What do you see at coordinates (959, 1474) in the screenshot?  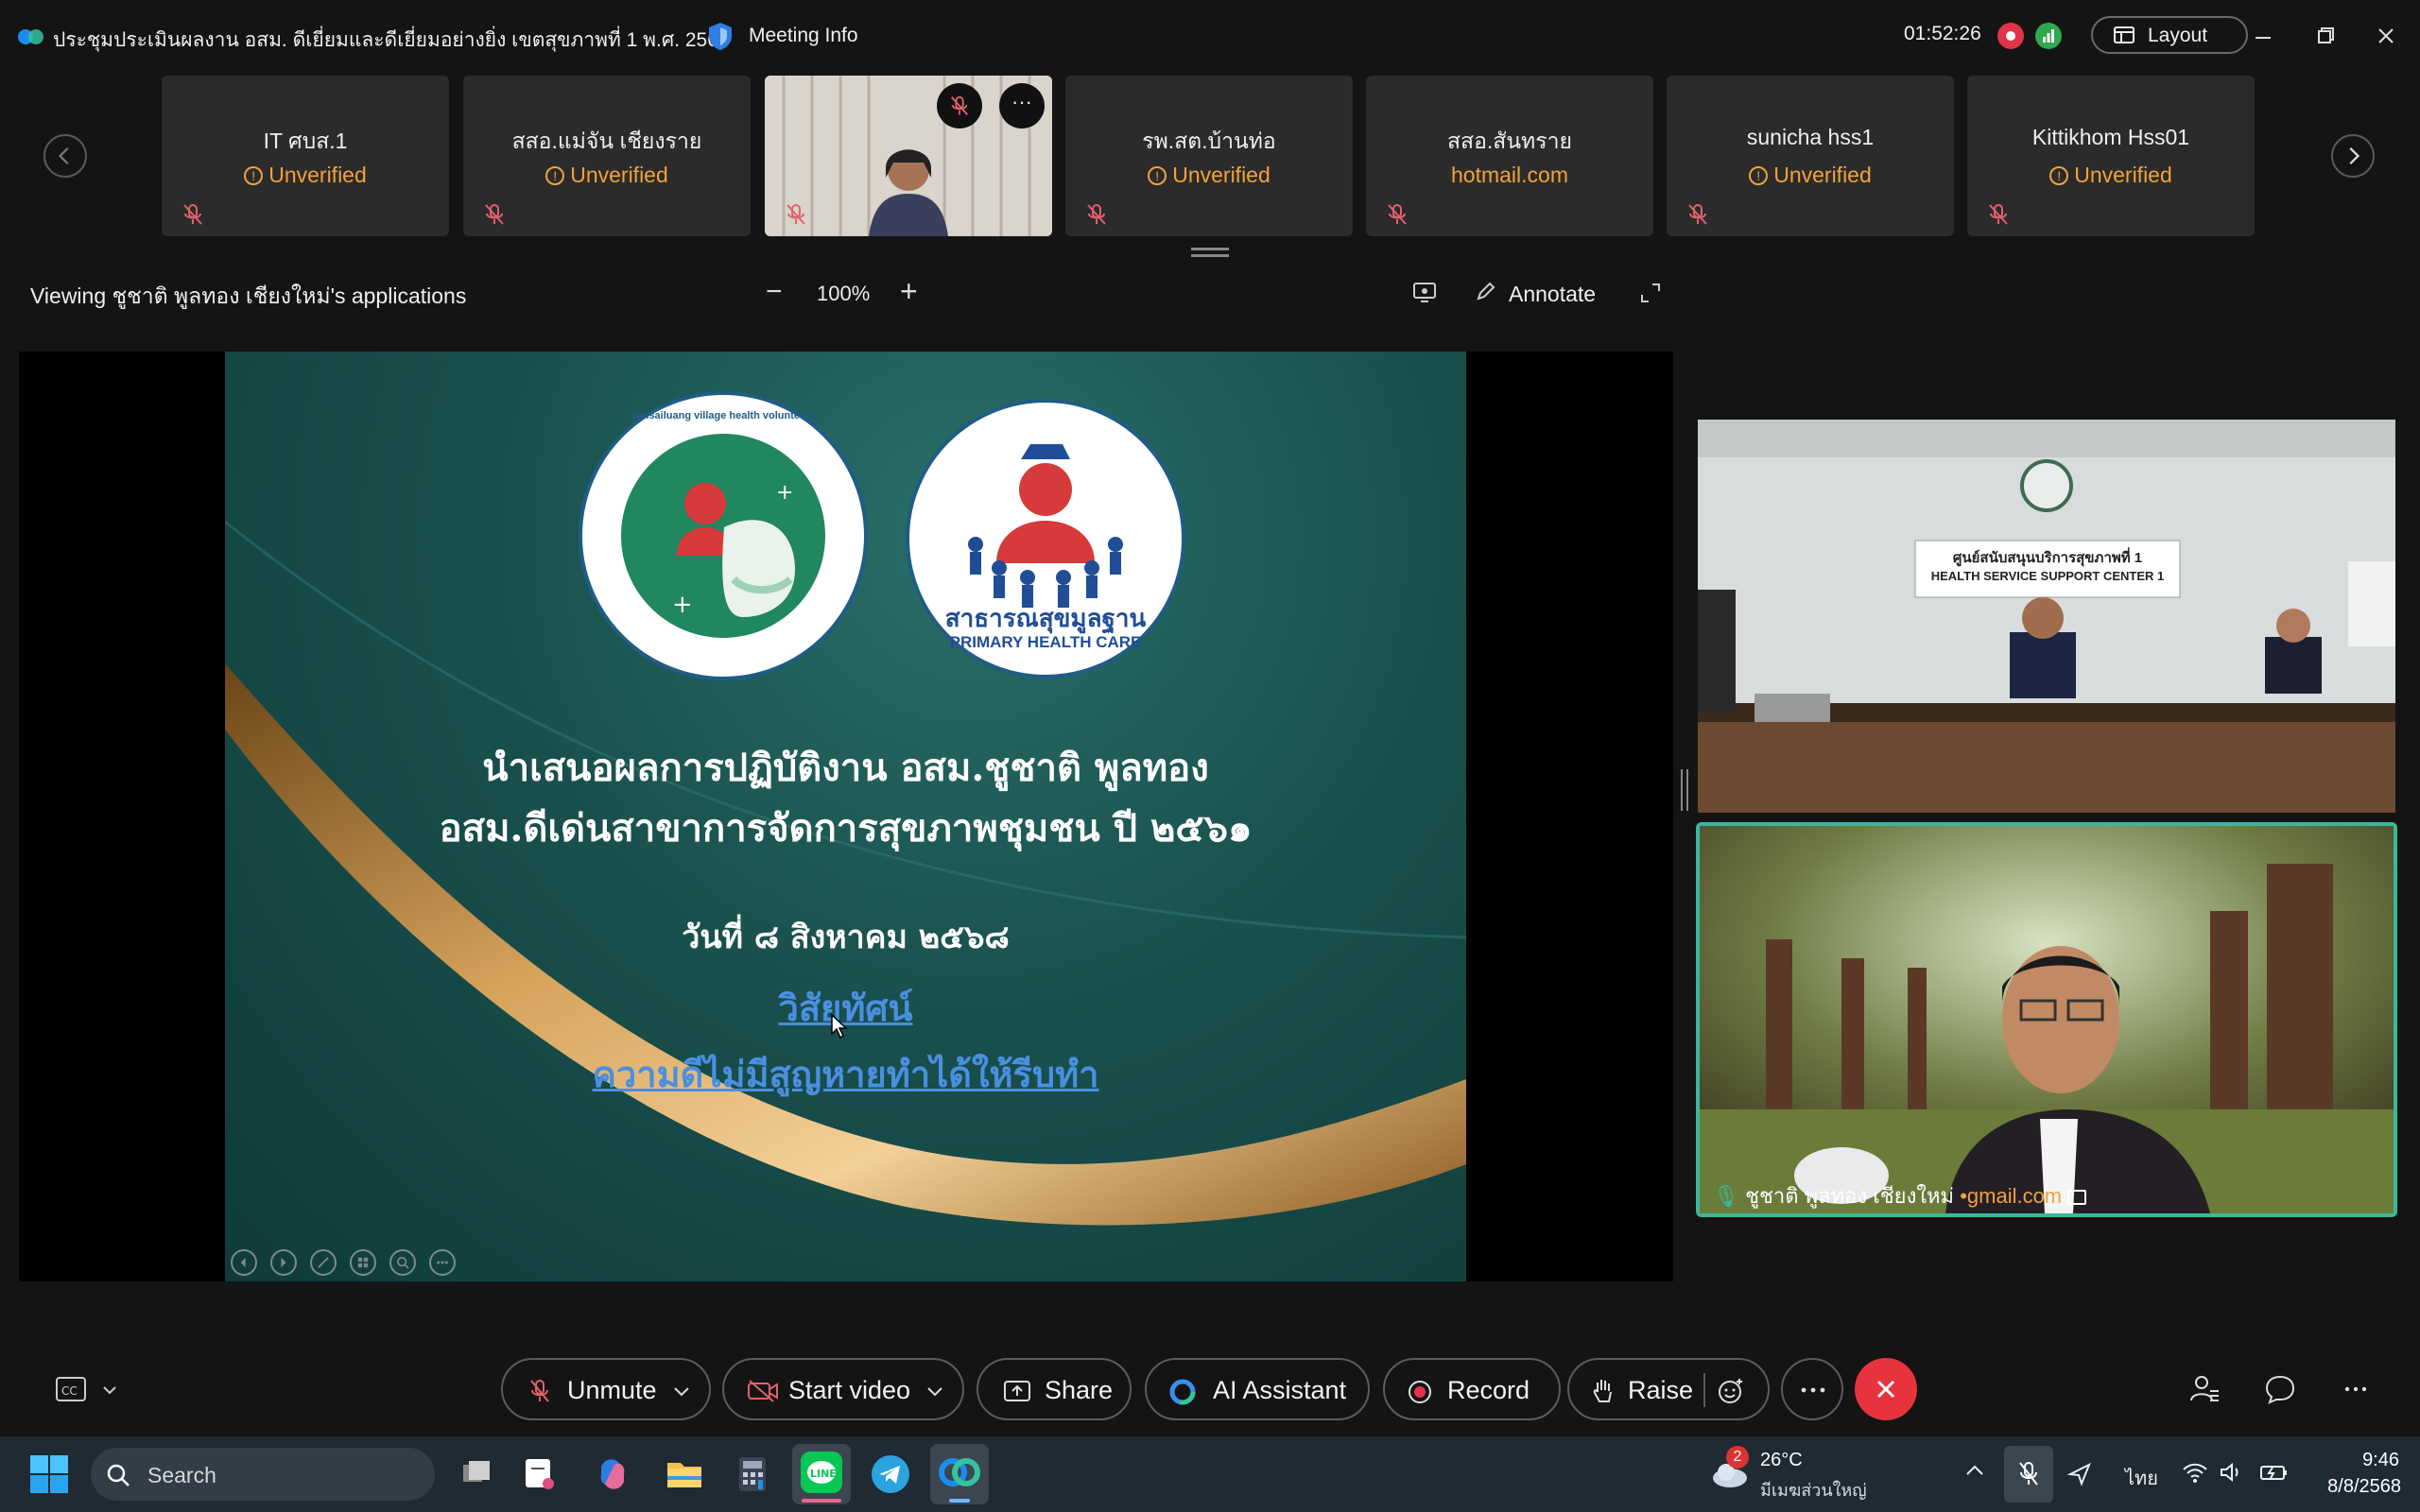 I see `webex-app-active` at bounding box center [959, 1474].